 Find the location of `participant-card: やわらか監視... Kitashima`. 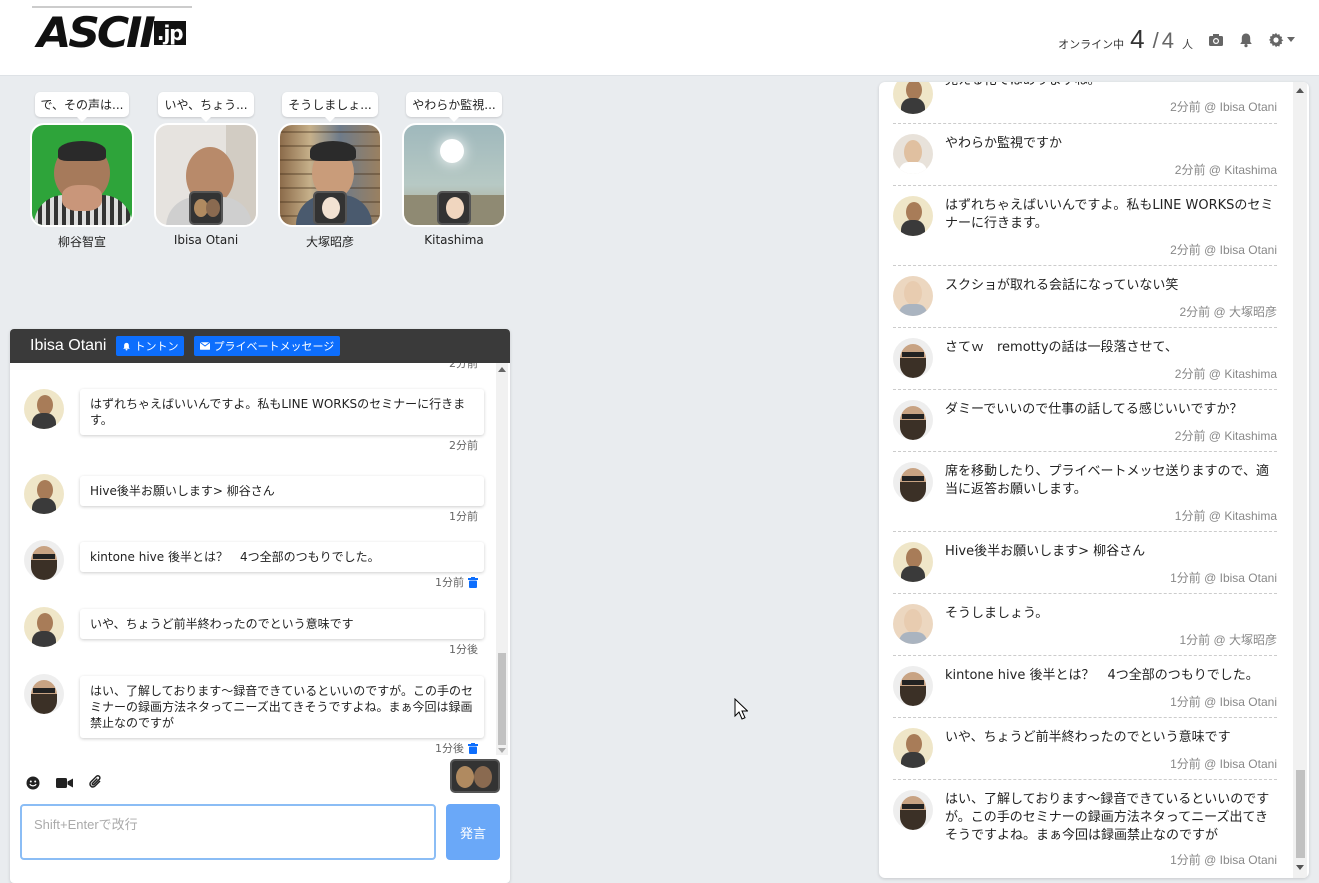

participant-card: やわらか監視... Kitashima is located at coordinates (454, 169).